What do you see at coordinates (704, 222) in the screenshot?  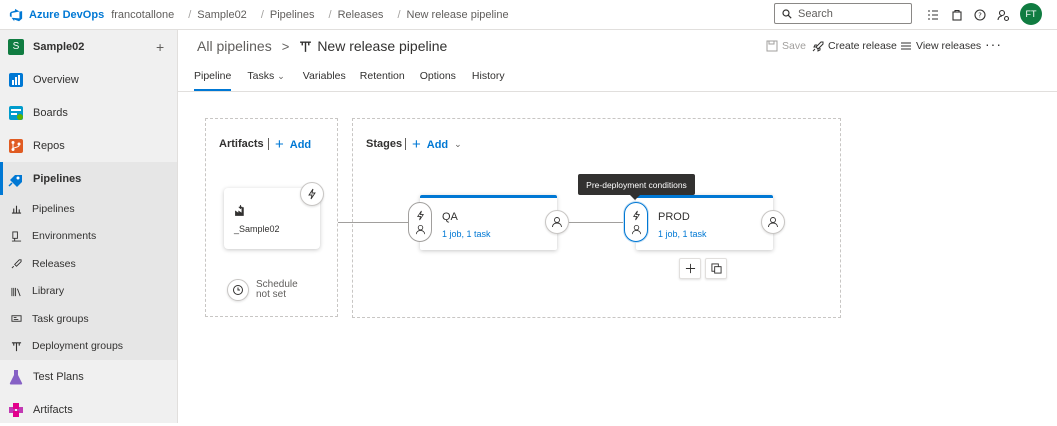 I see `stage-card-prod: PROD 1 job, 1 task` at bounding box center [704, 222].